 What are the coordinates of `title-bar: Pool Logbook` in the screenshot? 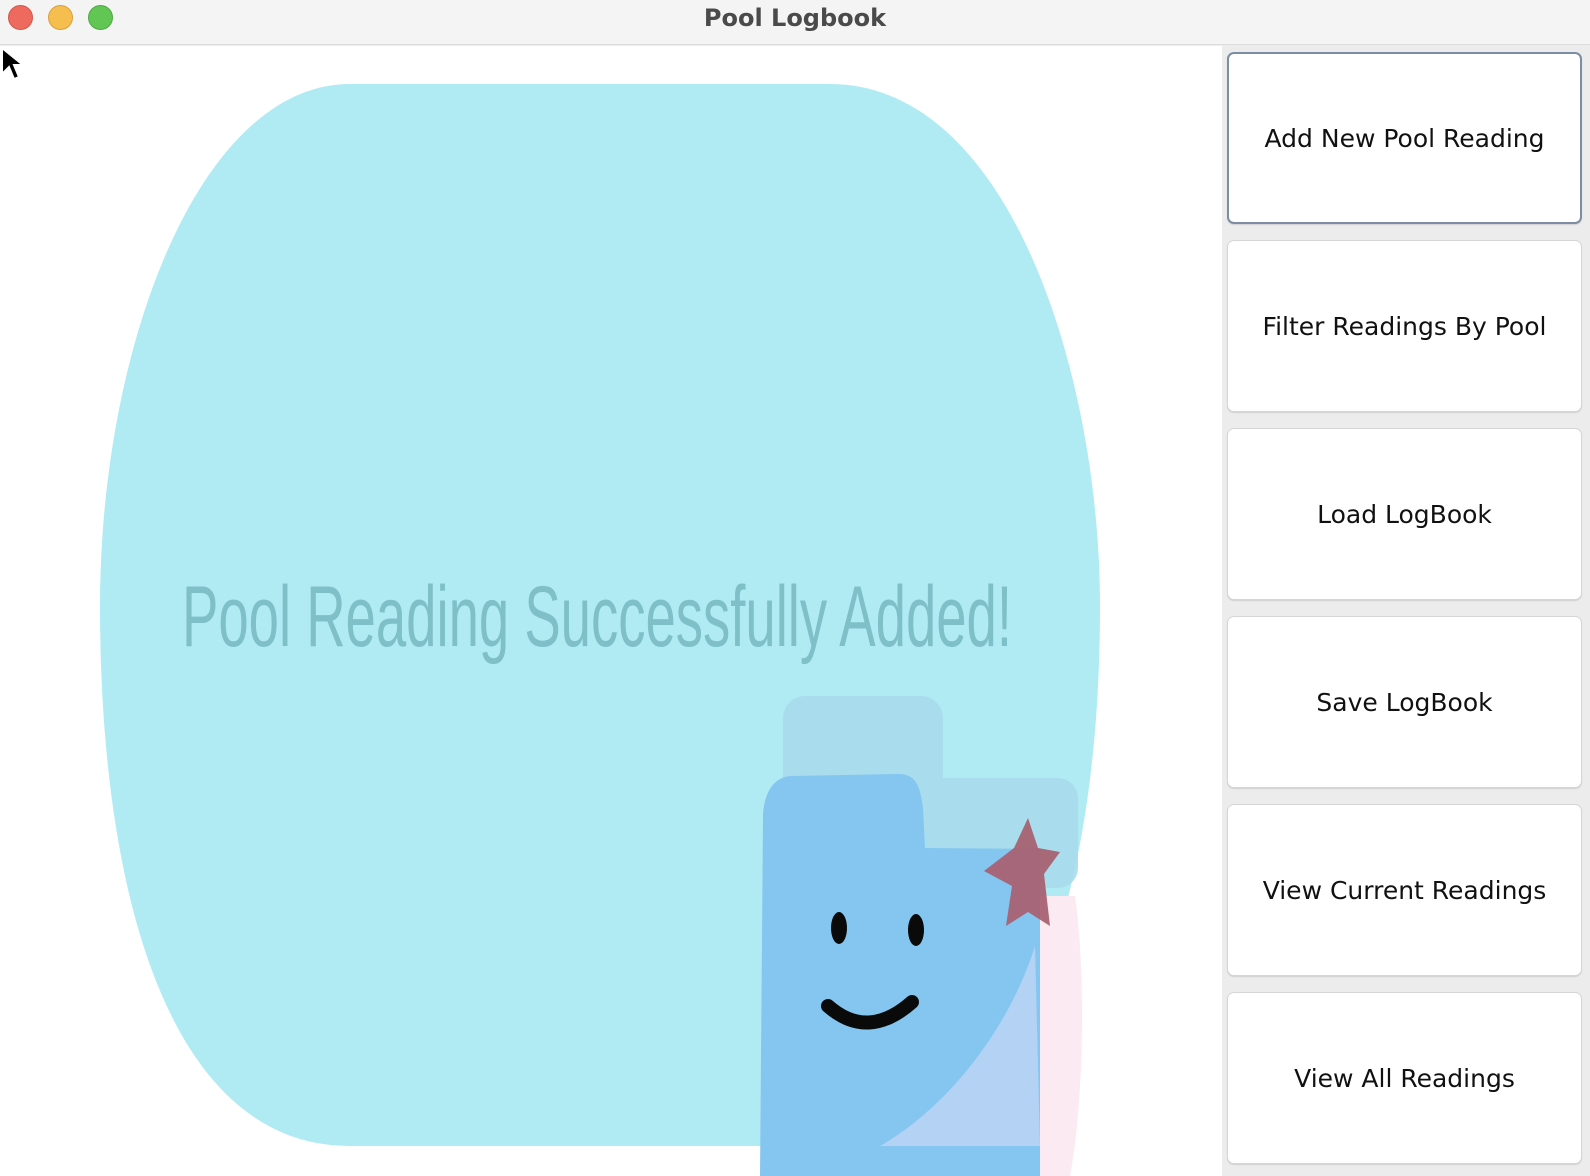 It's located at (795, 22).